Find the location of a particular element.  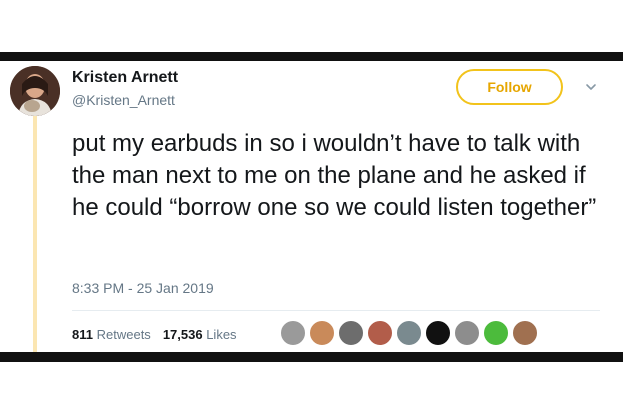

divider is located at coordinates (336, 310).